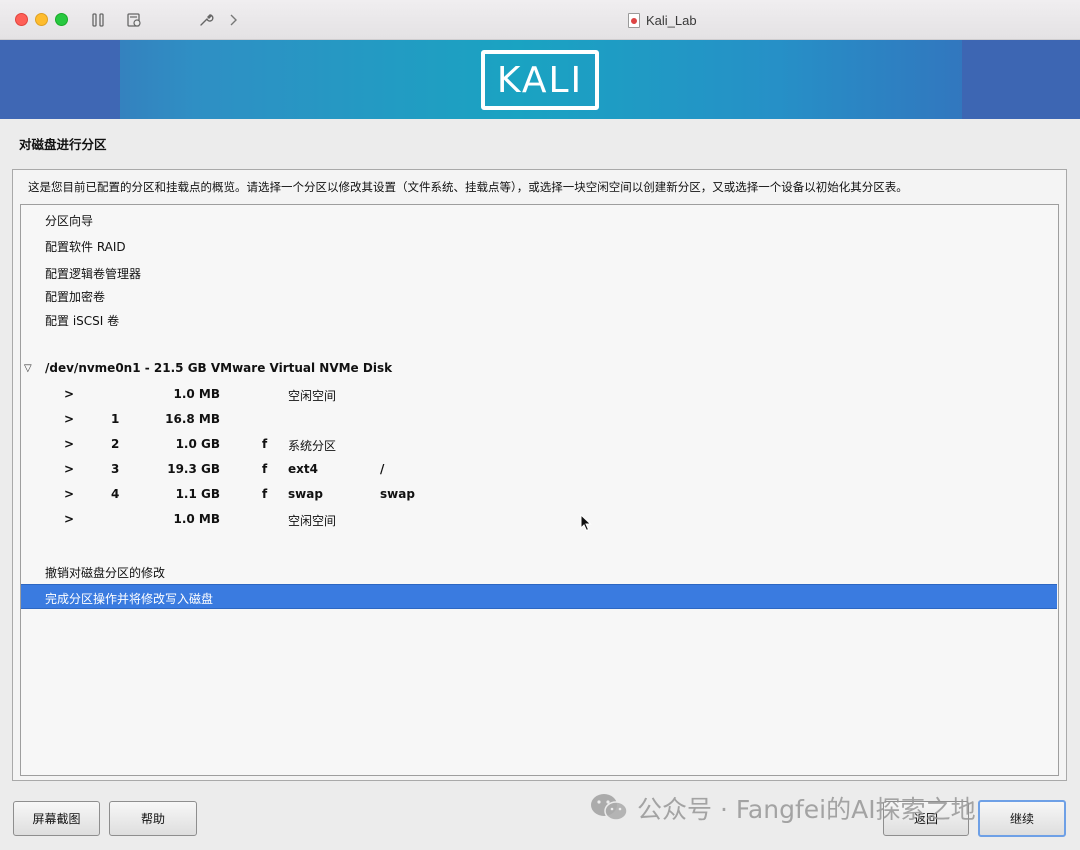 The width and height of the screenshot is (1080, 850). I want to click on expand-triangle-icon: ▽, so click(30, 369).